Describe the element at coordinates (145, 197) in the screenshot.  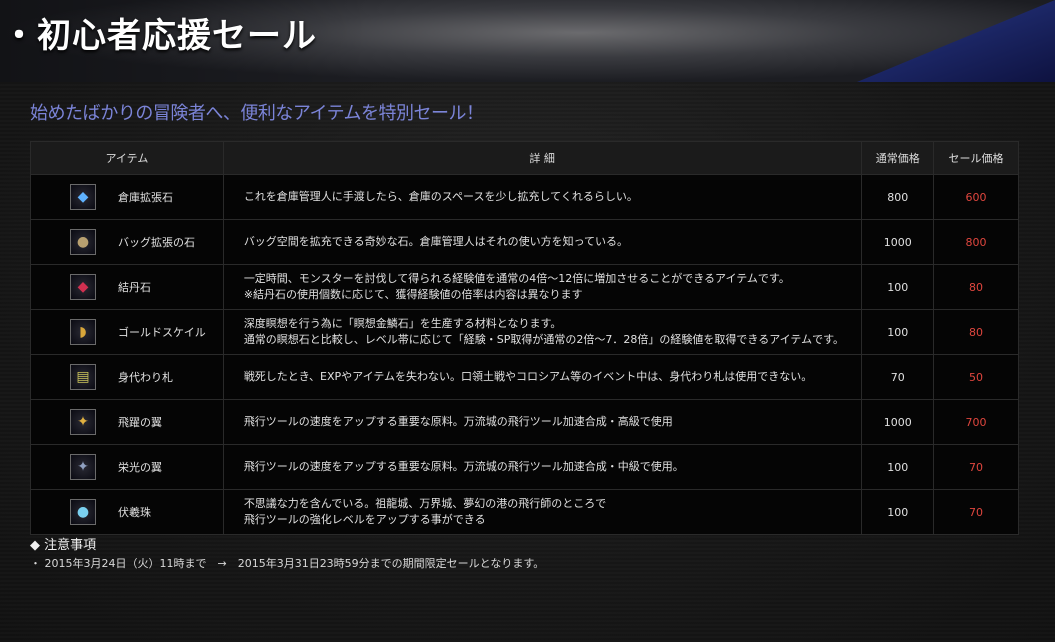
I see `item-name: 倉庫拡張石` at that location.